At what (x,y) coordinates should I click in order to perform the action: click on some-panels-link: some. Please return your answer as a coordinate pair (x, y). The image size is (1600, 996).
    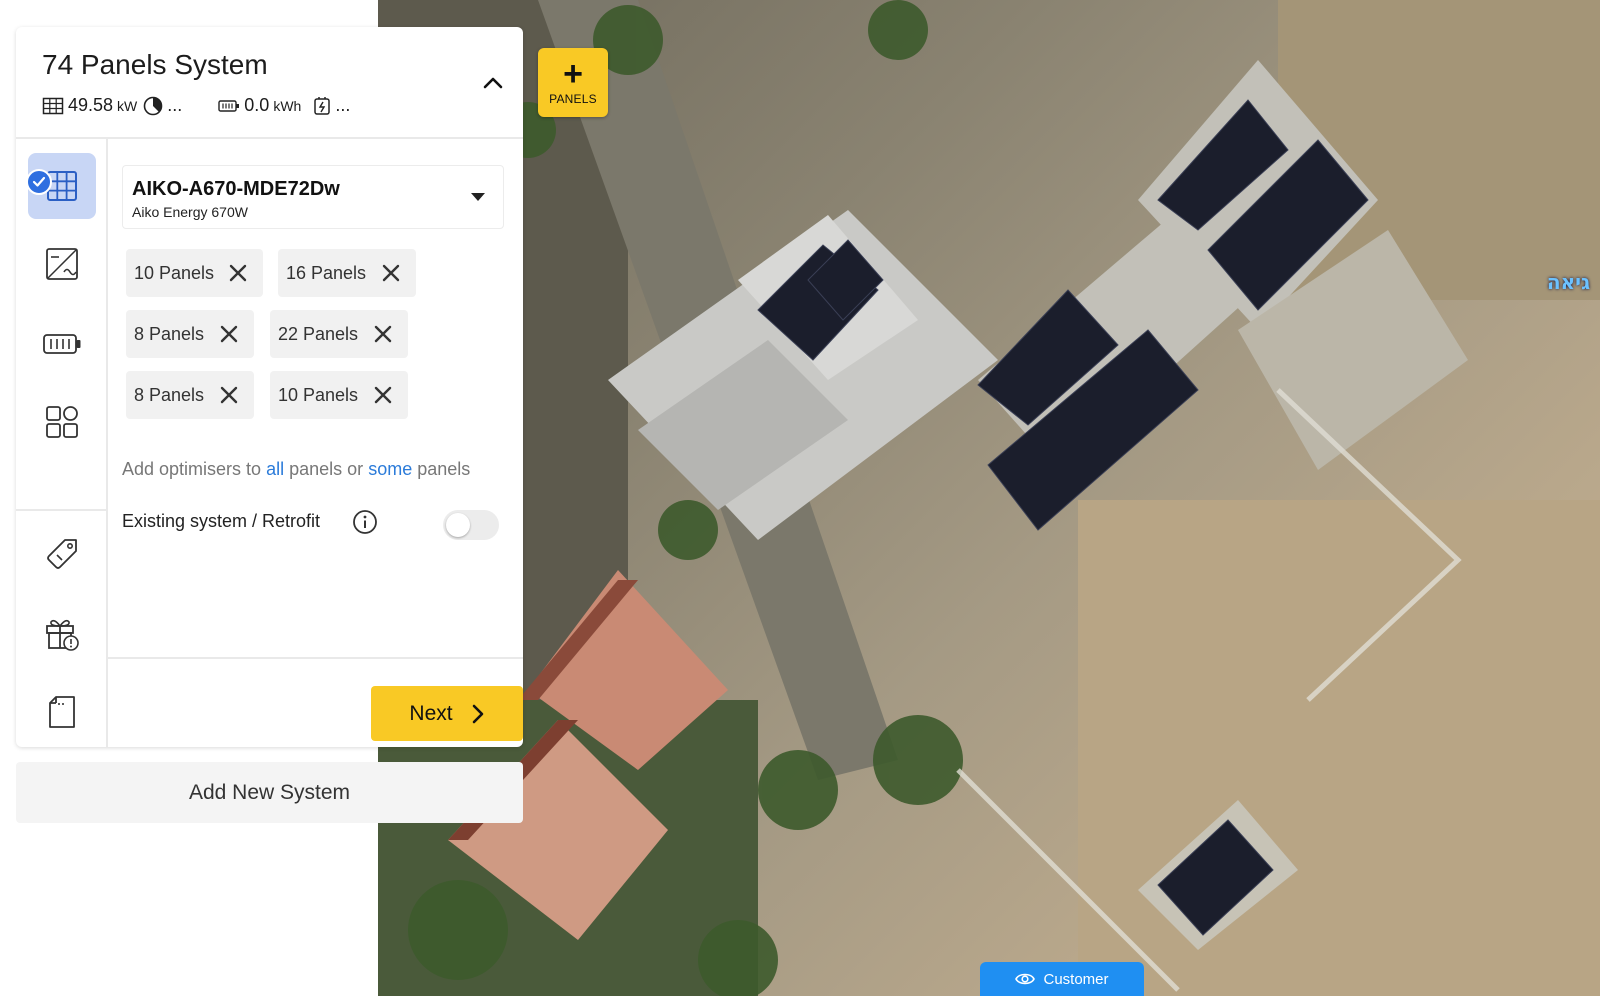
    Looking at the image, I should click on (390, 469).